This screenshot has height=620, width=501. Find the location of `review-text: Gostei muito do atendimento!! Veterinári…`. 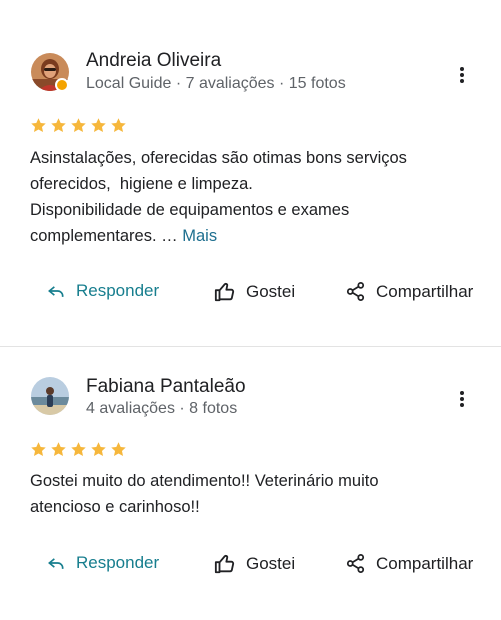

review-text: Gostei muito do atendimento!! Veterinári… is located at coordinates (255, 494).